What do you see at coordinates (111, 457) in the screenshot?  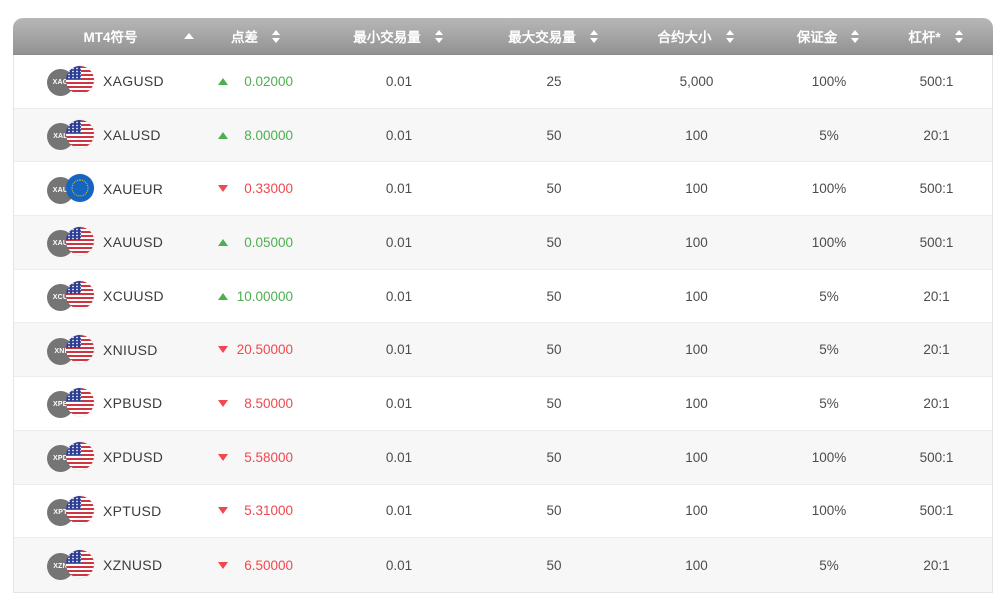 I see `symbol-cell: XPD XPDUSD` at bounding box center [111, 457].